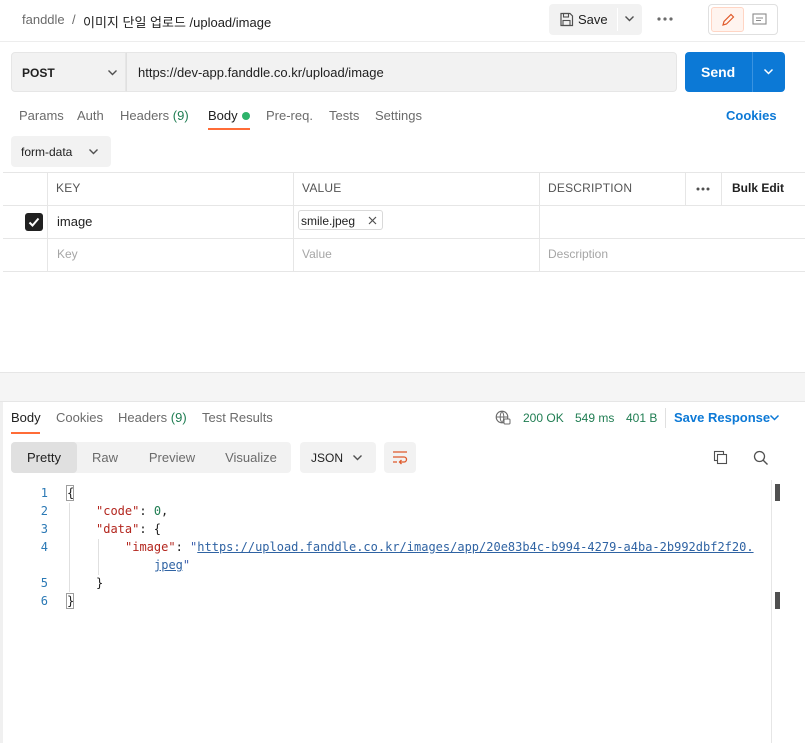  I want to click on view-tab-preview: Preview, so click(172, 457).